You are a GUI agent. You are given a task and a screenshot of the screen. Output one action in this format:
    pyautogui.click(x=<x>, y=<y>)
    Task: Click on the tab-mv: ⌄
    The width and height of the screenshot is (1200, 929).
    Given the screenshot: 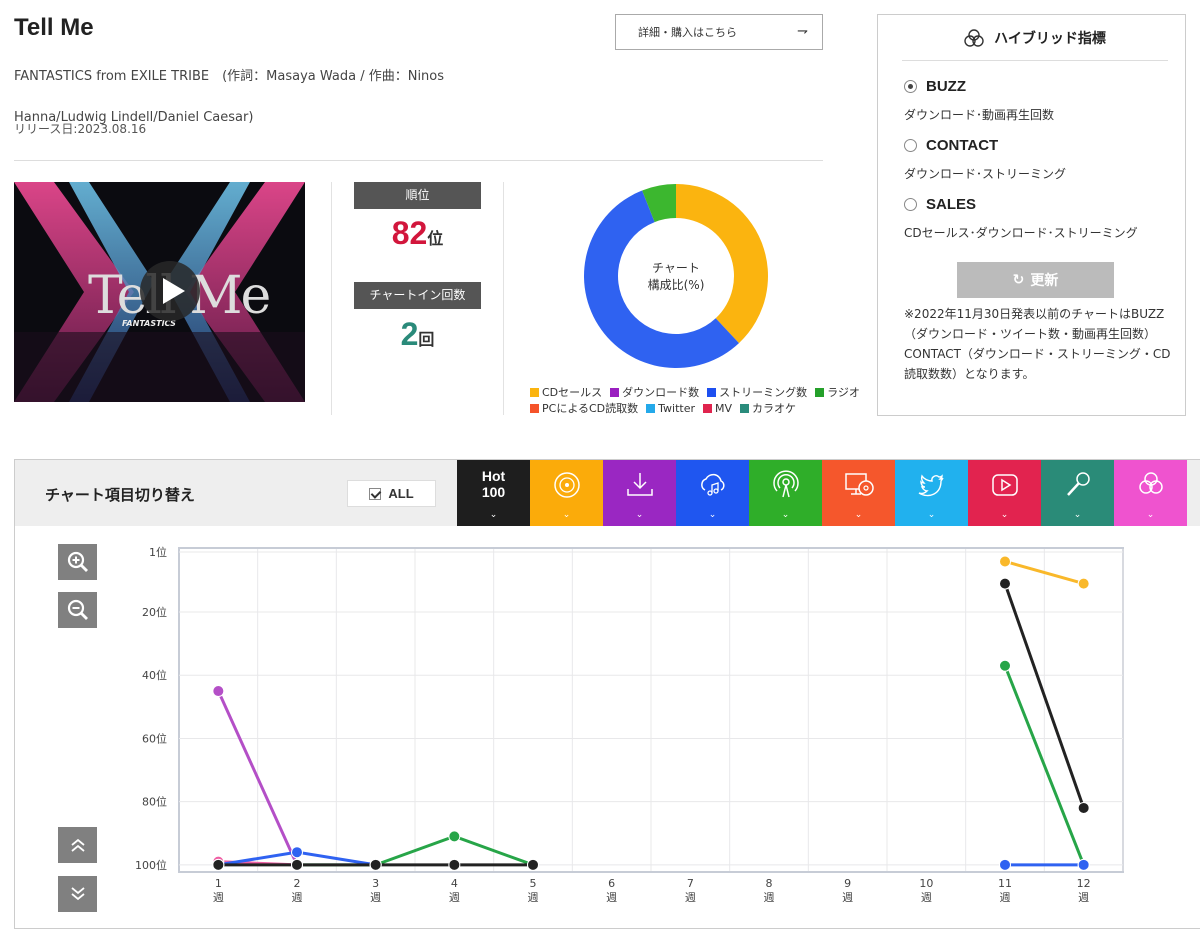 What is the action you would take?
    pyautogui.click(x=1004, y=493)
    